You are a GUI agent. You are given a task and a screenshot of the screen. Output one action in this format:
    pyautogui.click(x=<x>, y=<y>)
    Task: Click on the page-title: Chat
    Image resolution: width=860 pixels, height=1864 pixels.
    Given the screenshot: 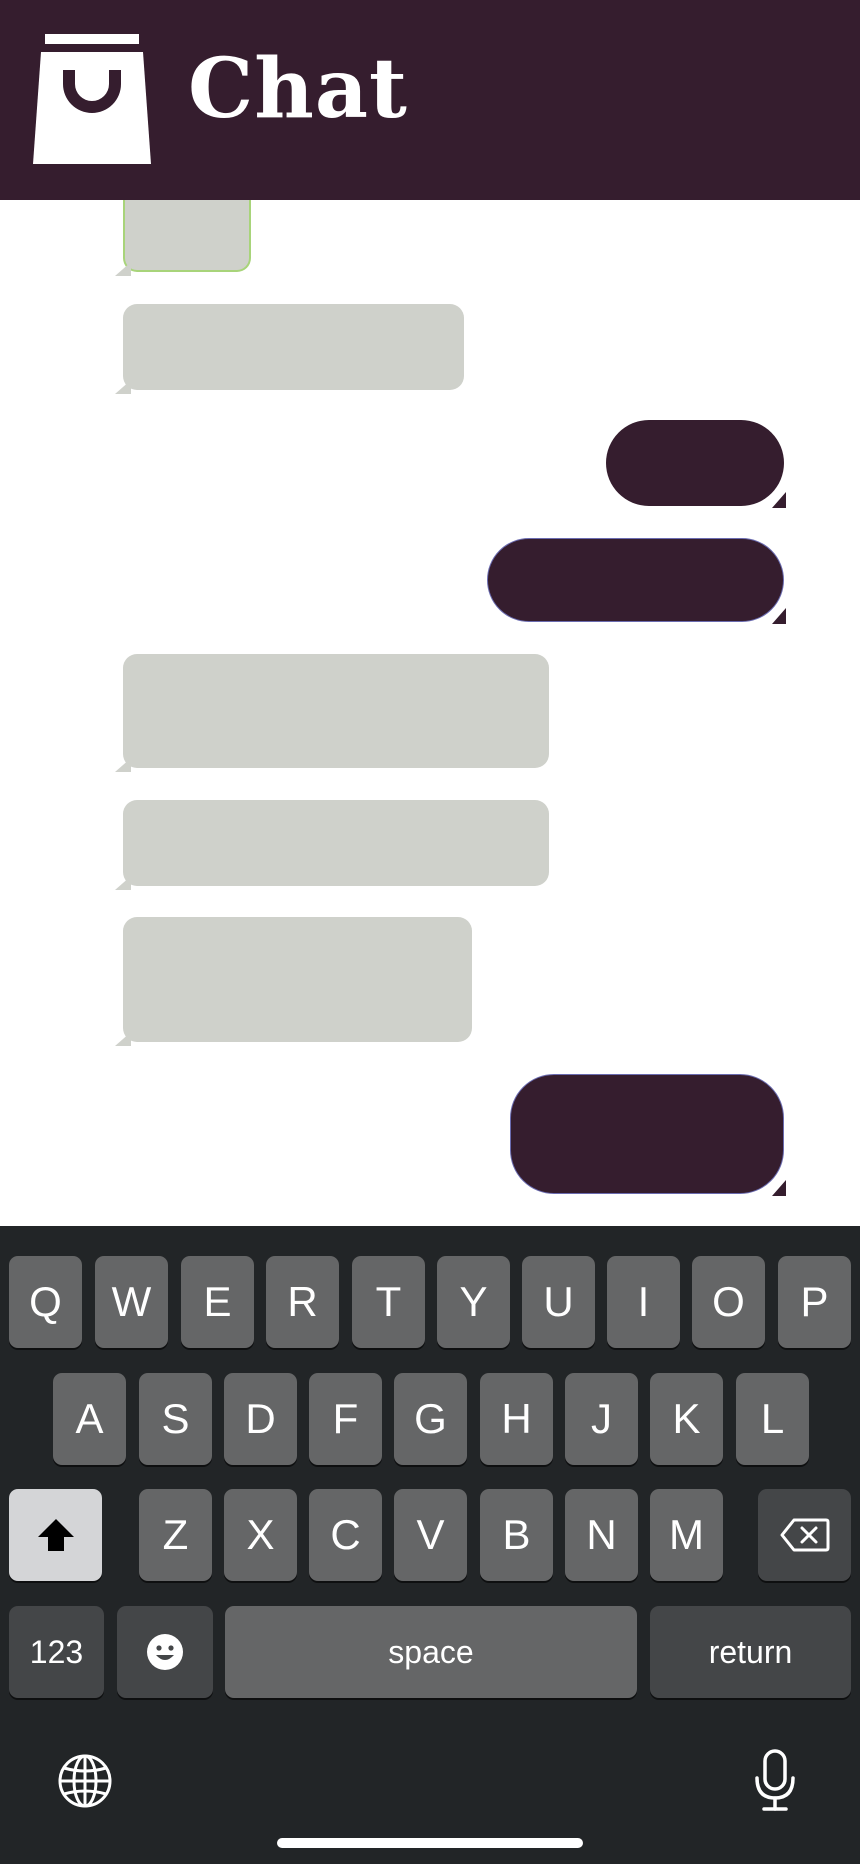 What is the action you would take?
    pyautogui.click(x=298, y=89)
    